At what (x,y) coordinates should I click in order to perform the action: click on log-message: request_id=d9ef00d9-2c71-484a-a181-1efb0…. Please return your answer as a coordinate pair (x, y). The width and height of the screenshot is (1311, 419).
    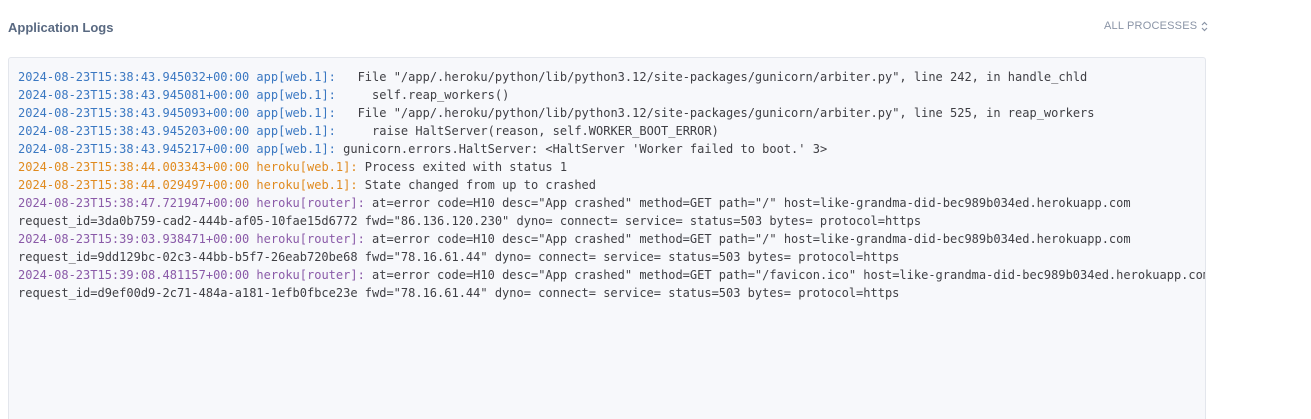
    Looking at the image, I should click on (459, 293).